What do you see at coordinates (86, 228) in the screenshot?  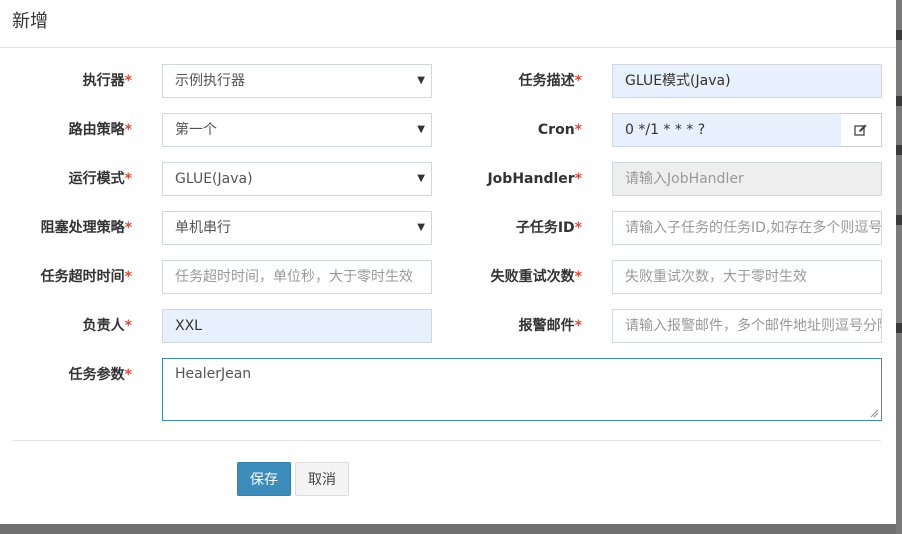 I see `block-strategy-label: 阻塞处理策略*` at bounding box center [86, 228].